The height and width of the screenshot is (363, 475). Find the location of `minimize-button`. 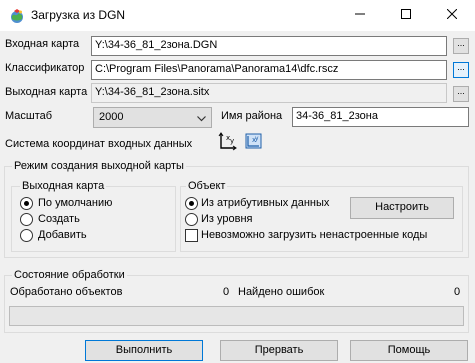

minimize-button is located at coordinates (360, 15).